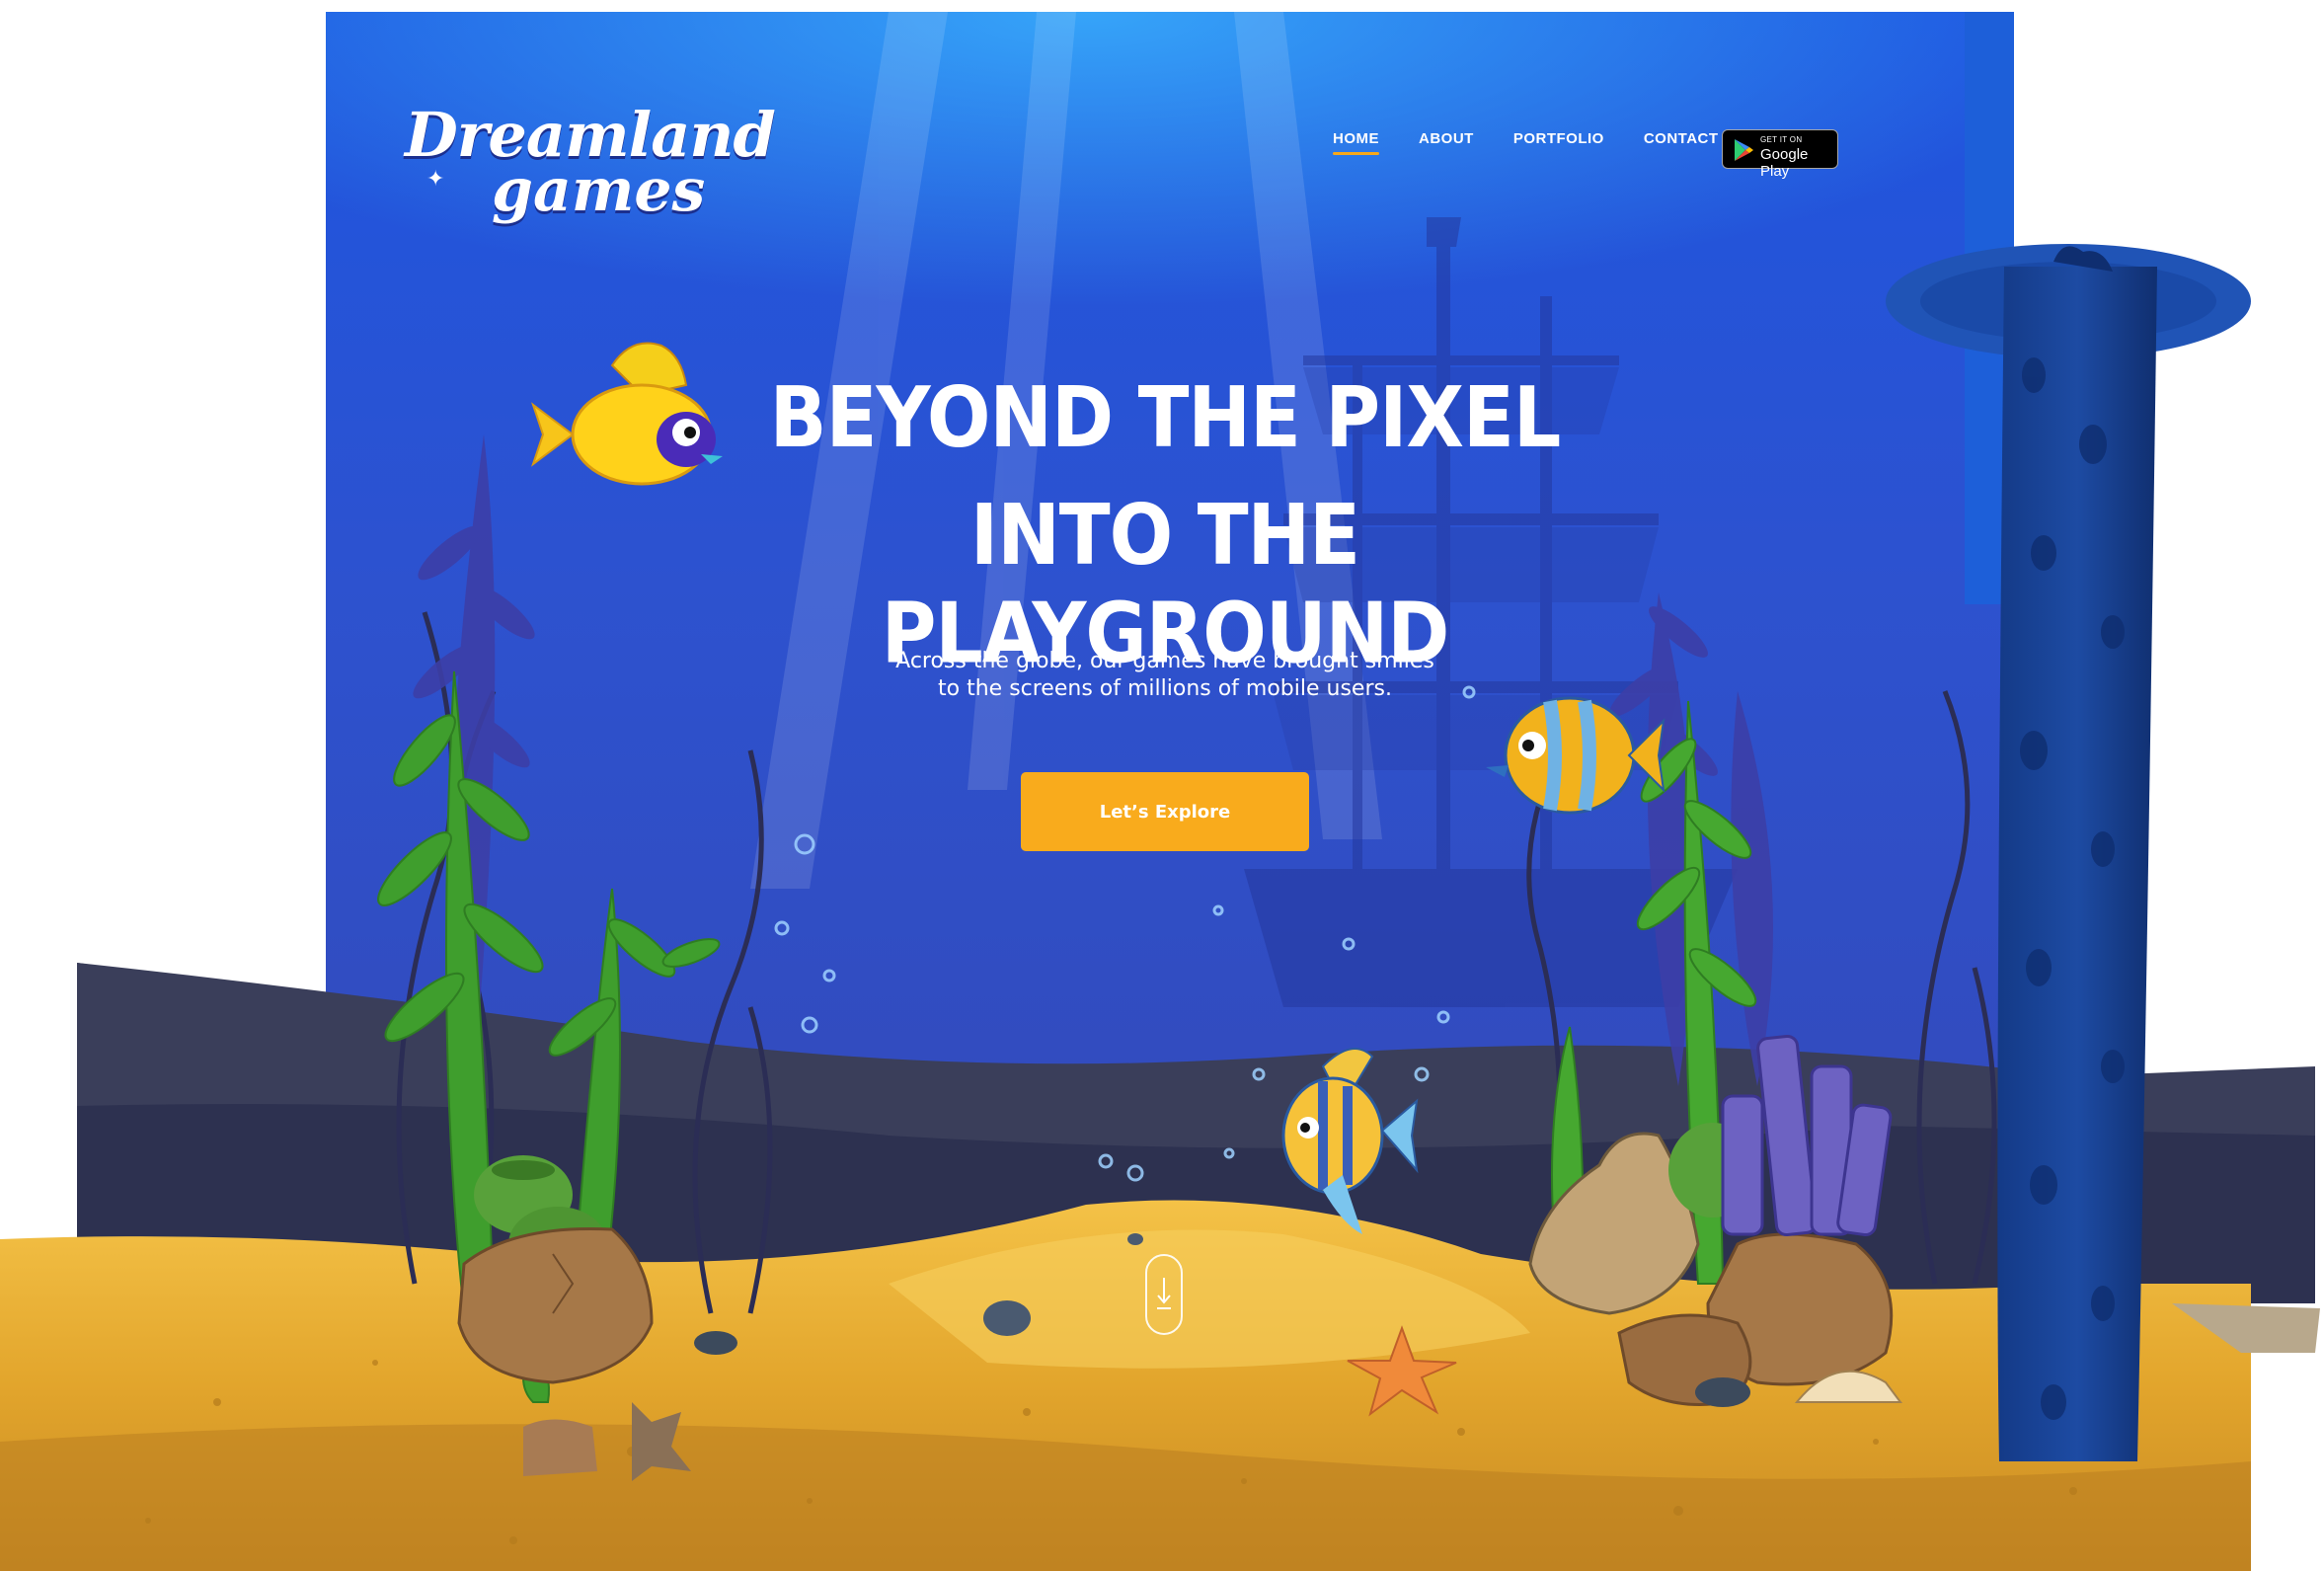 This screenshot has height=1571, width=2324. What do you see at coordinates (1165, 417) in the screenshot?
I see `hero-headline-line1: BEYOND THE PIXEL` at bounding box center [1165, 417].